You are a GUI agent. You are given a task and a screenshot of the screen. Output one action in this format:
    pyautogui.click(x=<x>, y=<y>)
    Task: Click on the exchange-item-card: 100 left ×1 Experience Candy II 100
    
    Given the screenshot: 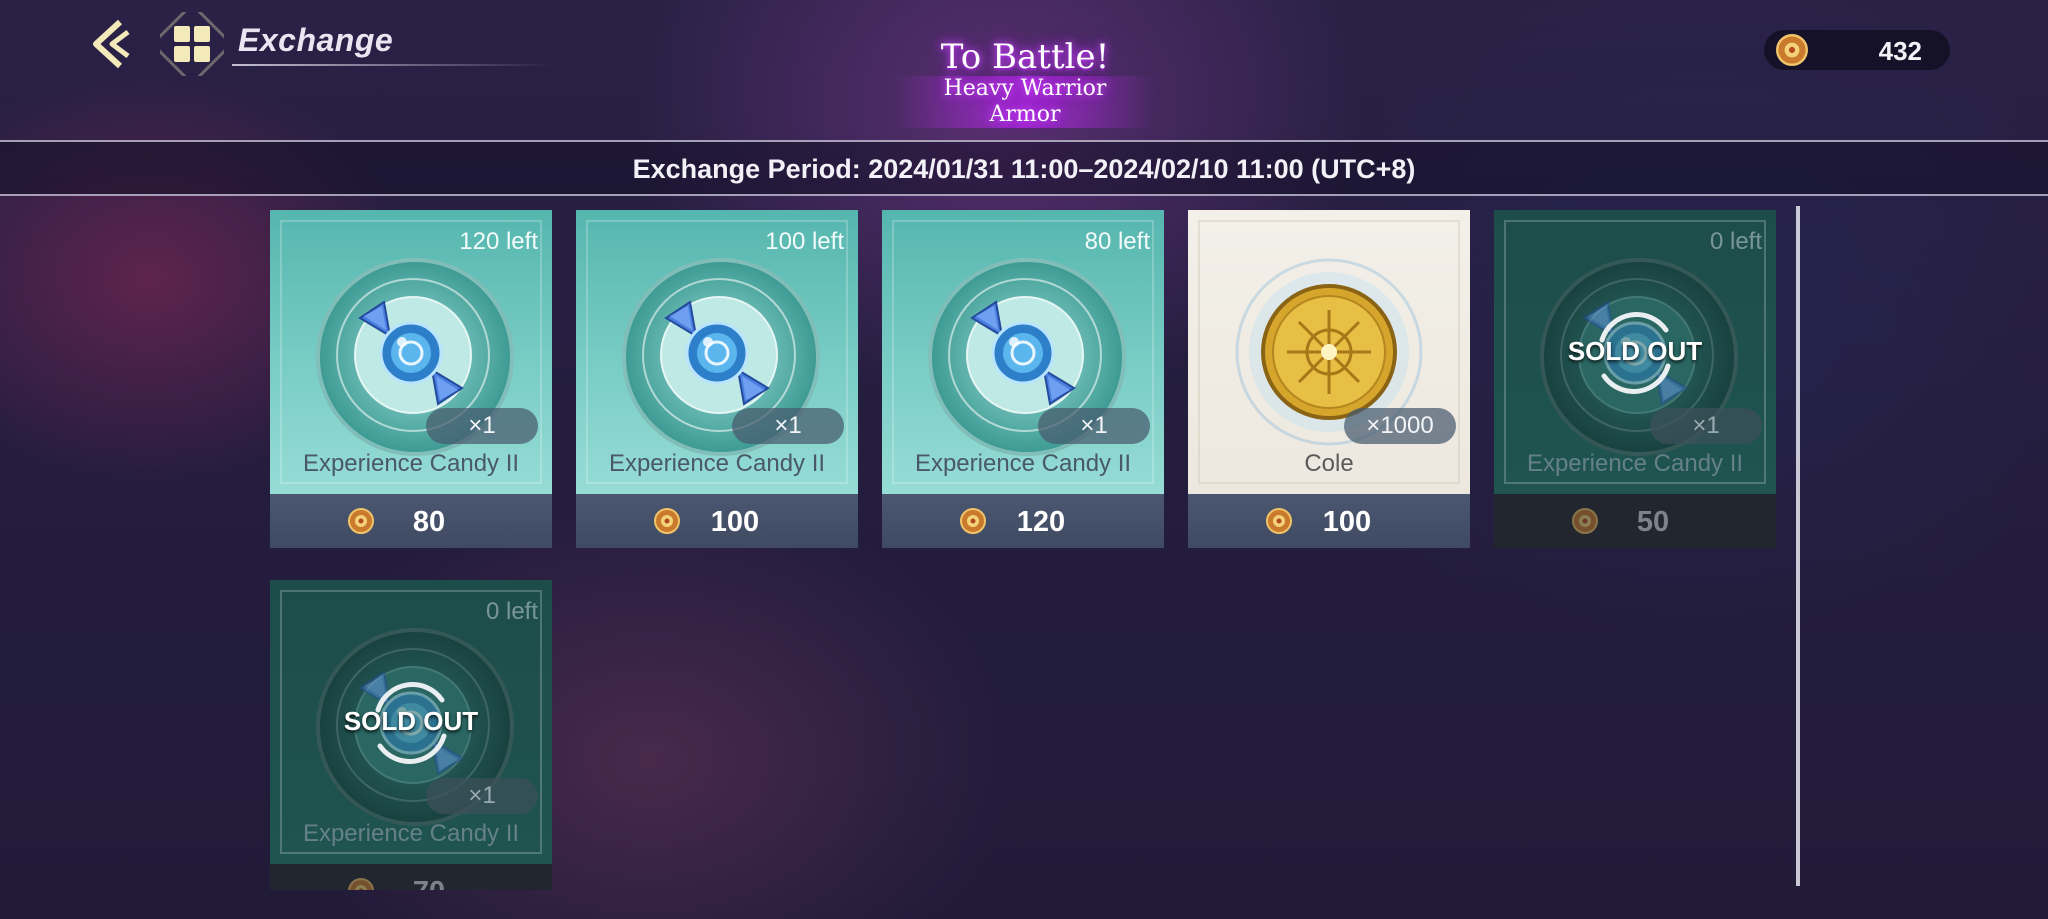 What is the action you would take?
    pyautogui.click(x=717, y=379)
    